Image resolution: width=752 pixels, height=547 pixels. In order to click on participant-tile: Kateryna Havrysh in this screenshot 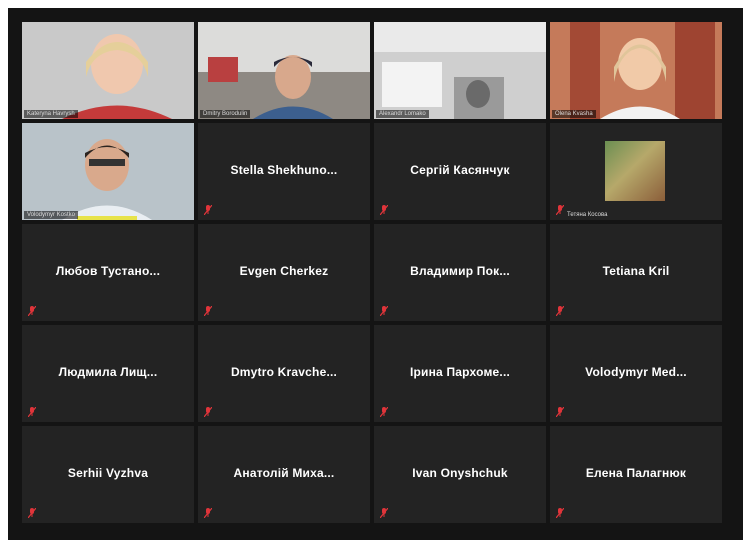, I will do `click(108, 70)`.